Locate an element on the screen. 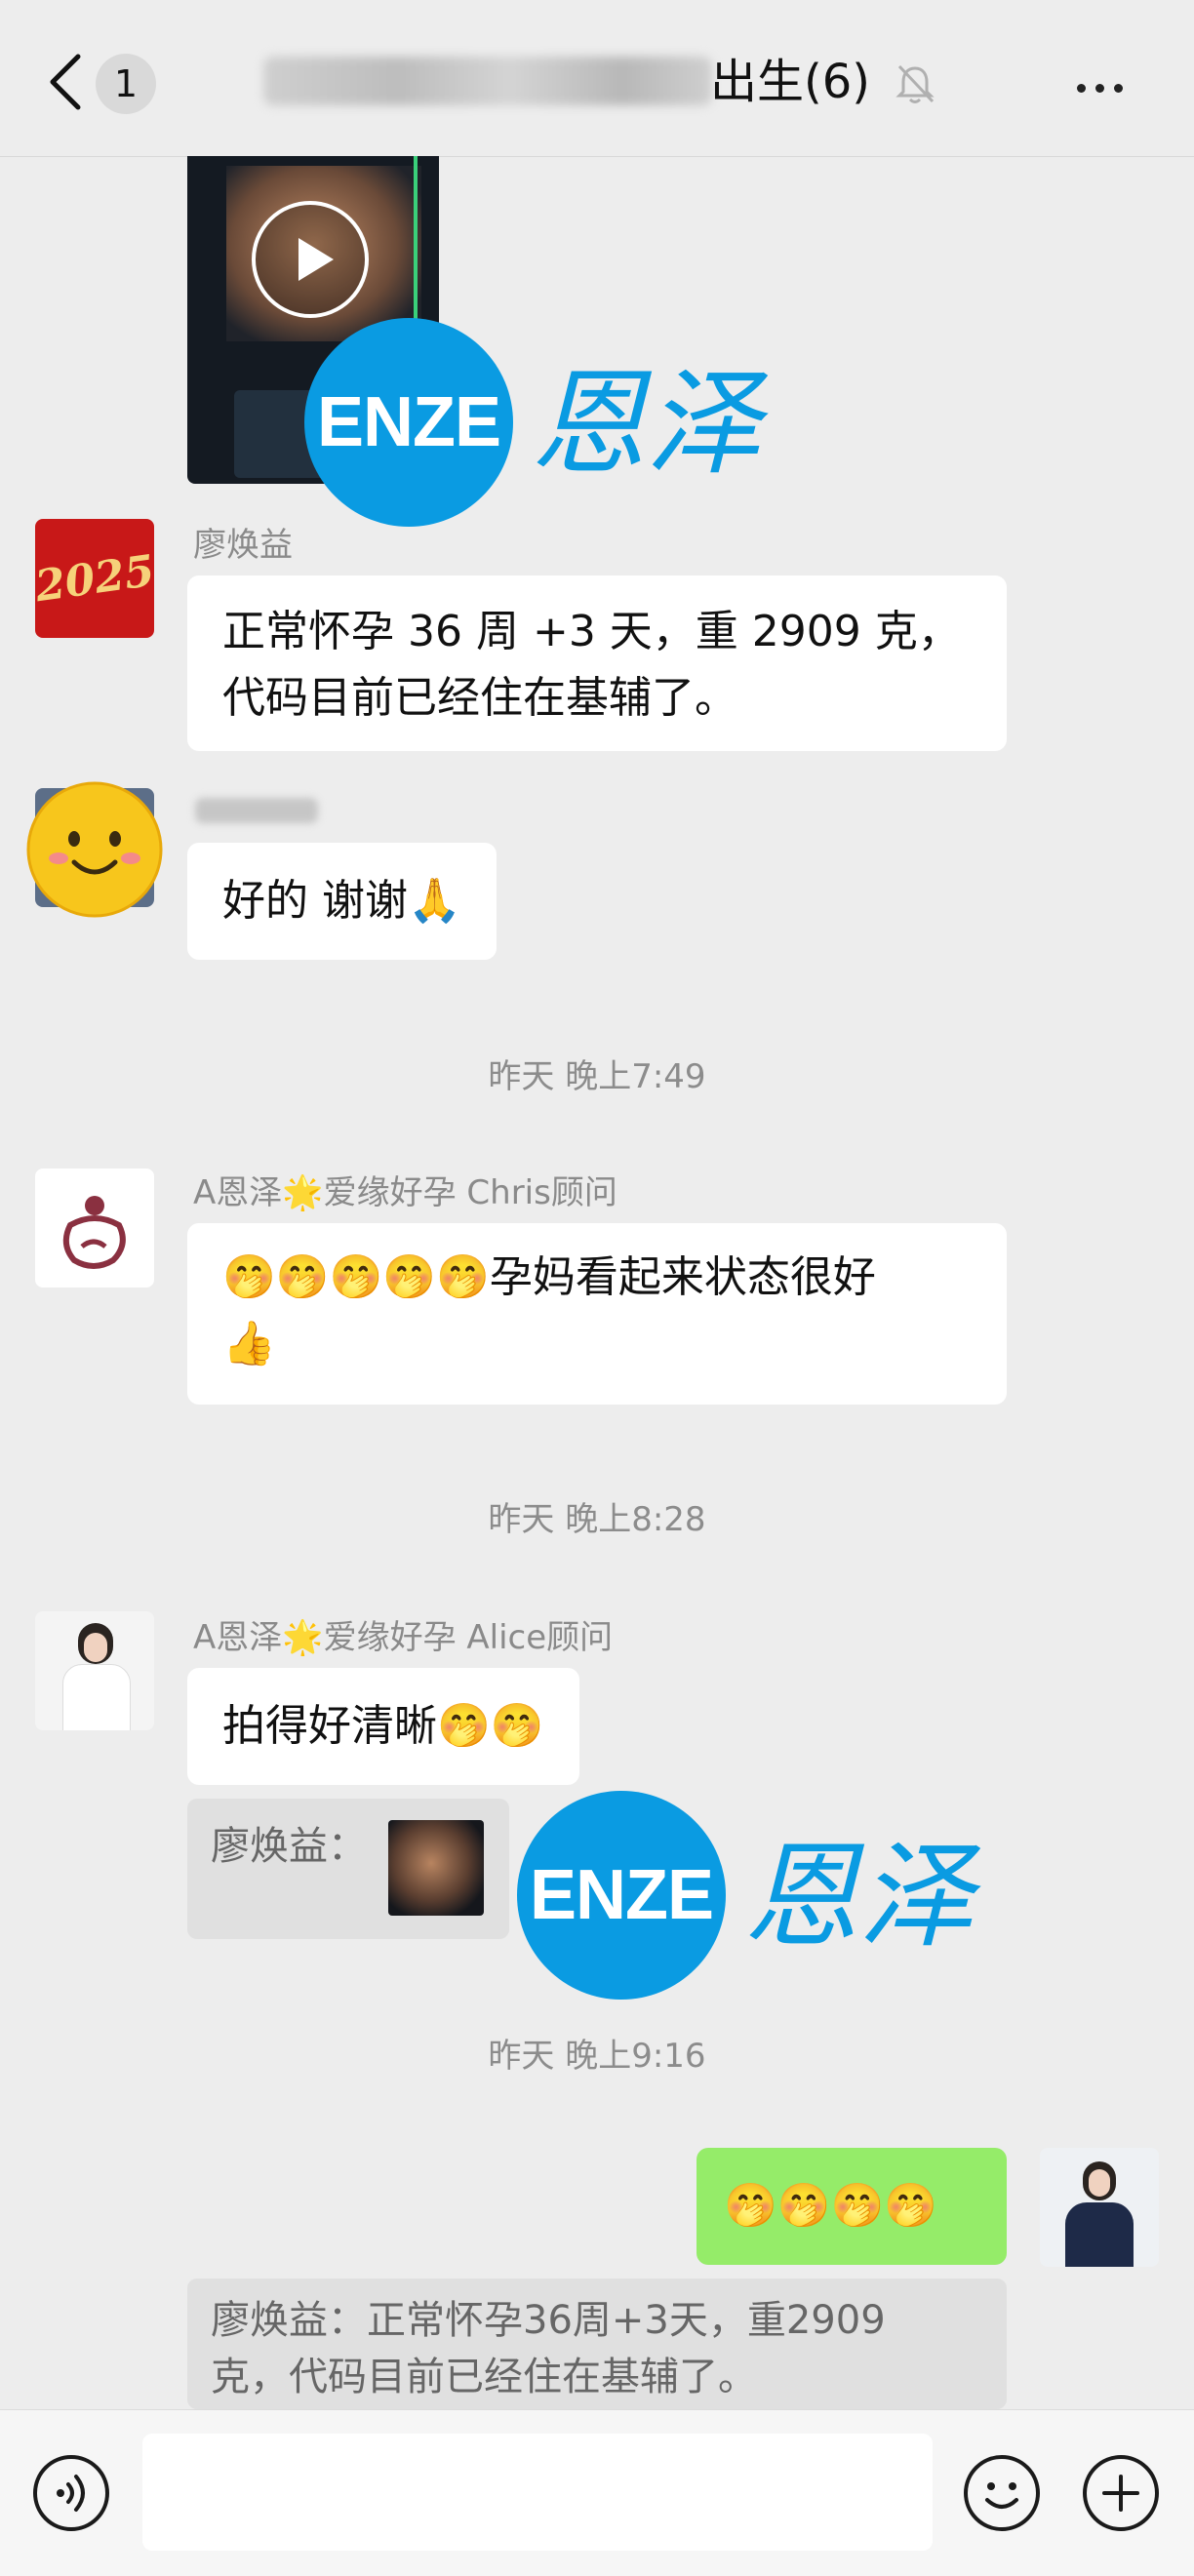 This screenshot has height=2576, width=1194. message-text-line: 正常怀孕 36 周 +3 天，重 2909 克， is located at coordinates (591, 631).